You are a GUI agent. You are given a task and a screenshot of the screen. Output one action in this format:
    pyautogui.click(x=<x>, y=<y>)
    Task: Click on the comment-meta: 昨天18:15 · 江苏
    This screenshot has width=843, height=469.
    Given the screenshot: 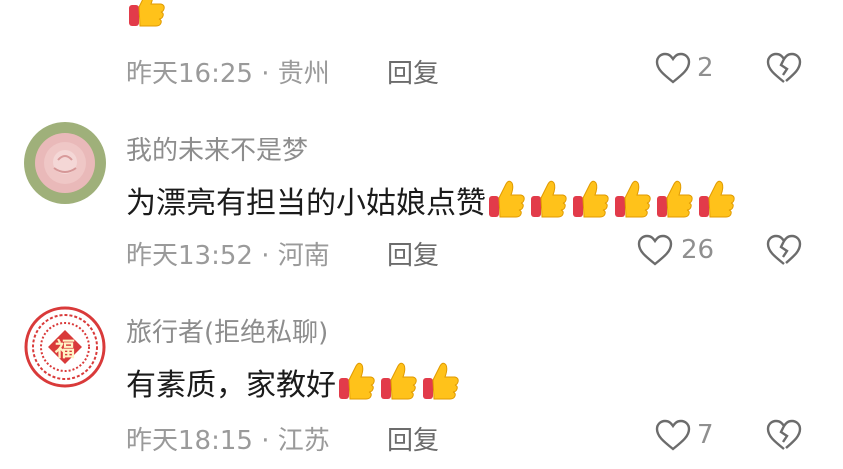 What is the action you would take?
    pyautogui.click(x=228, y=441)
    